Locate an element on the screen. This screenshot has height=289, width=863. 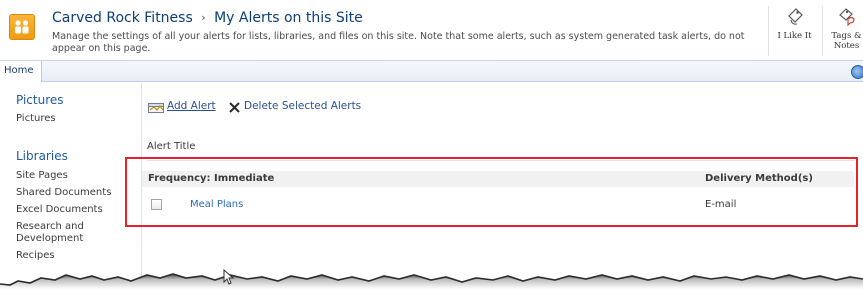
add-alert-button: Add Alert is located at coordinates (182, 108).